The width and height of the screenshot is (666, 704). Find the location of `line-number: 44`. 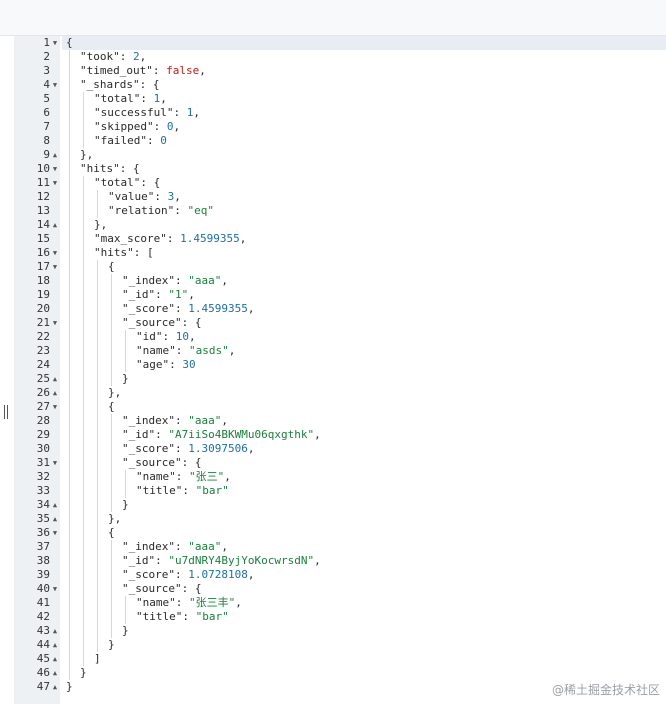

line-number: 44 is located at coordinates (43, 644).